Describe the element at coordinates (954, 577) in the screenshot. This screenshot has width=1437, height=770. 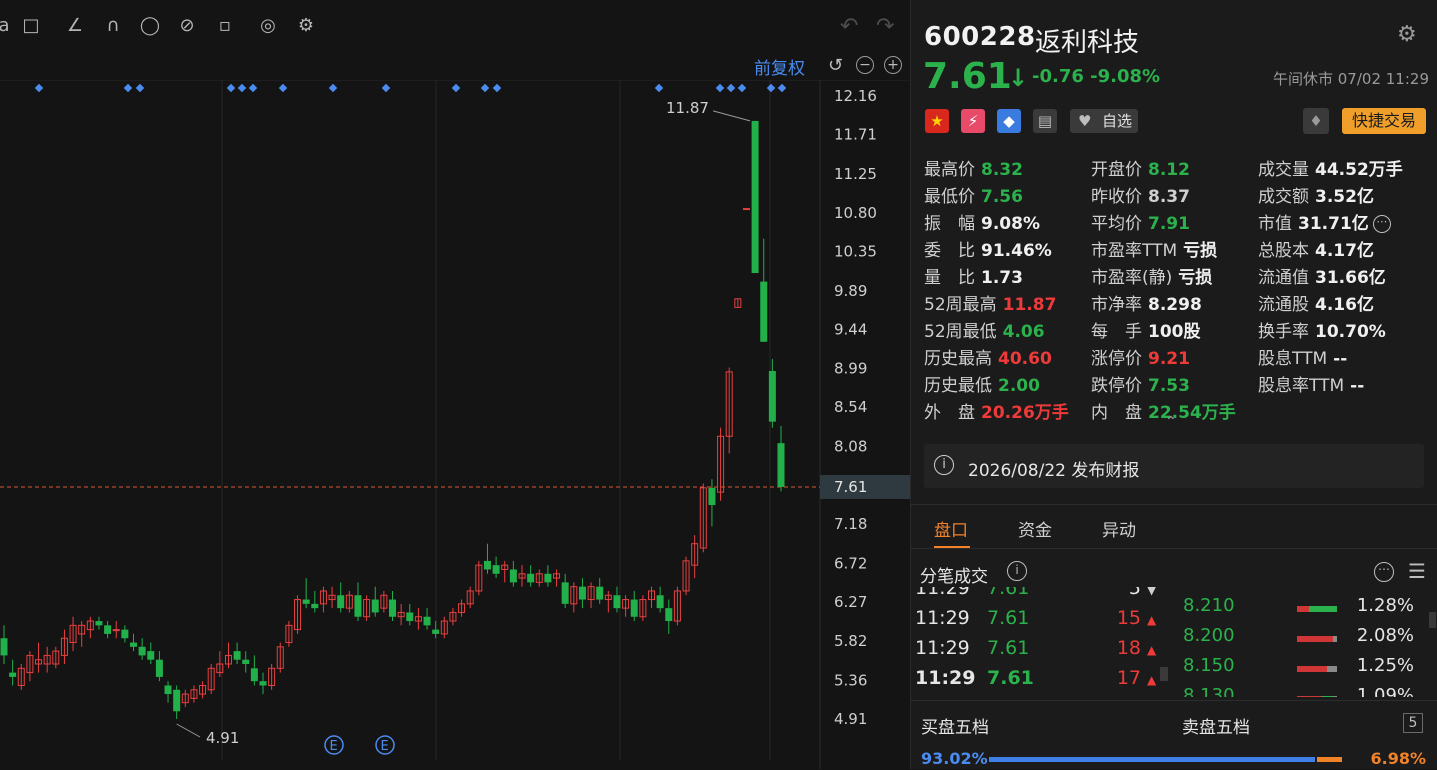
I see `ticks-title: 分笔成交` at that location.